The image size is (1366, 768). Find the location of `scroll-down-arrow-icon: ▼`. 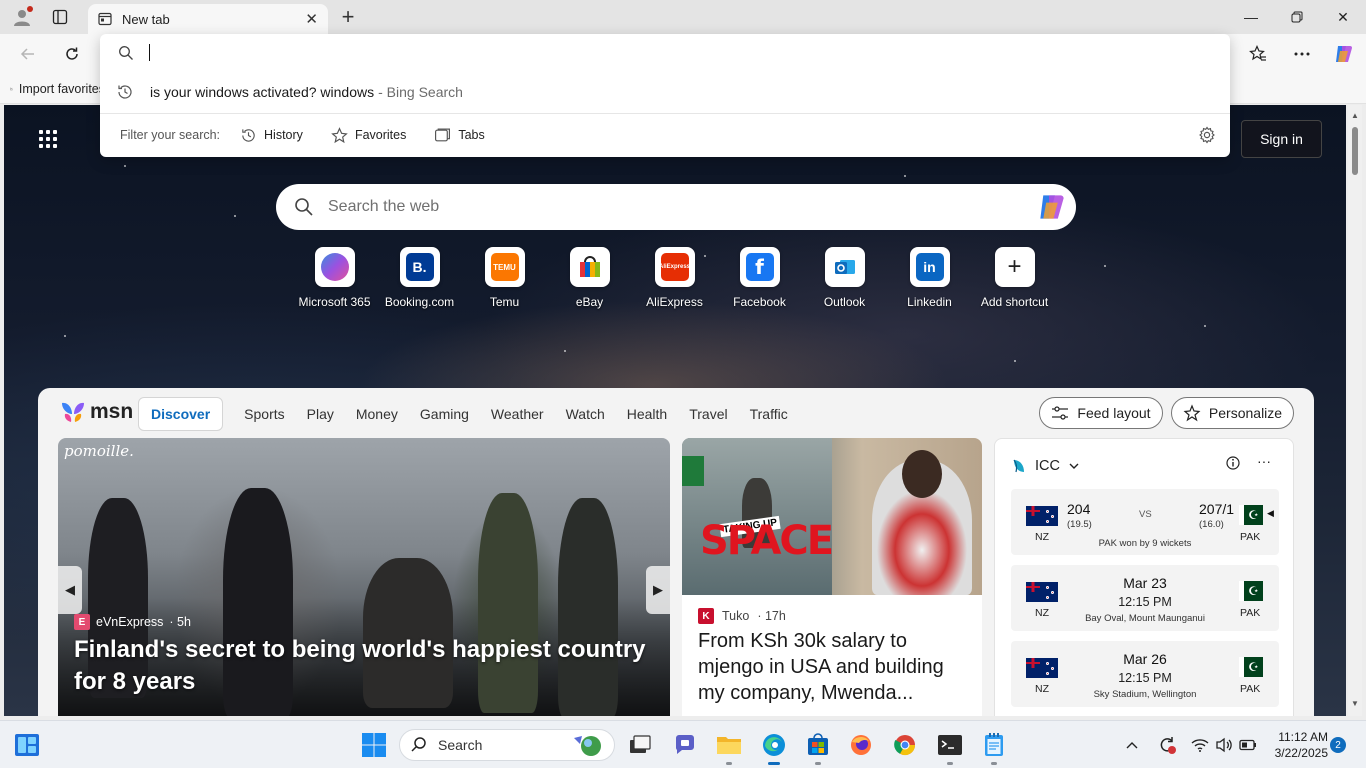

scroll-down-arrow-icon: ▼ is located at coordinates (1355, 703).